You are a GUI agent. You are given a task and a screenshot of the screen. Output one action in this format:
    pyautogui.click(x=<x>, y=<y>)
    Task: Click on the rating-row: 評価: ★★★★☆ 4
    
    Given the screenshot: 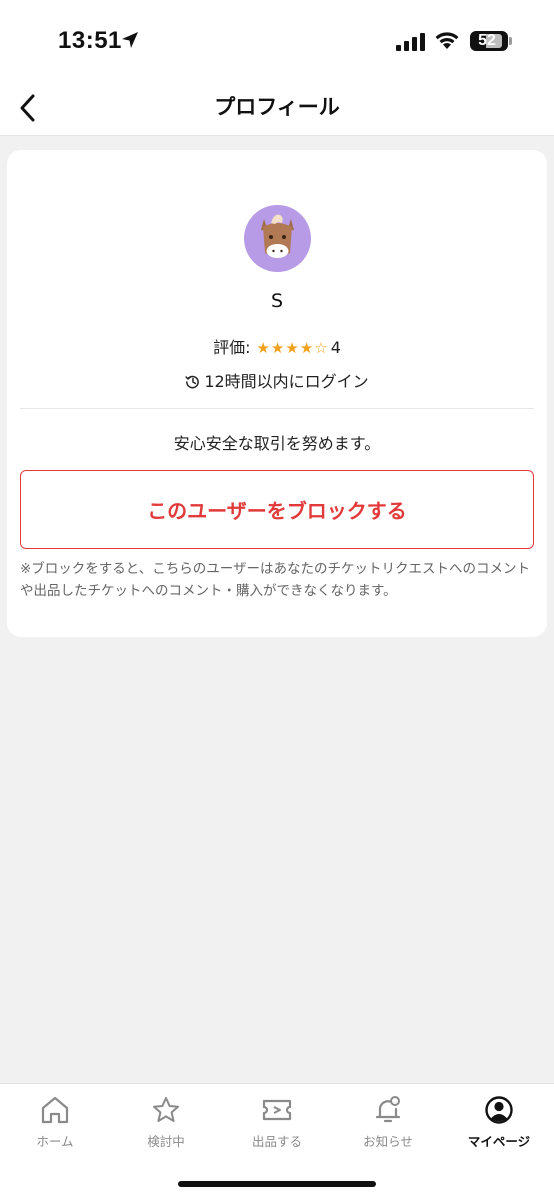 What is the action you would take?
    pyautogui.click(x=277, y=346)
    